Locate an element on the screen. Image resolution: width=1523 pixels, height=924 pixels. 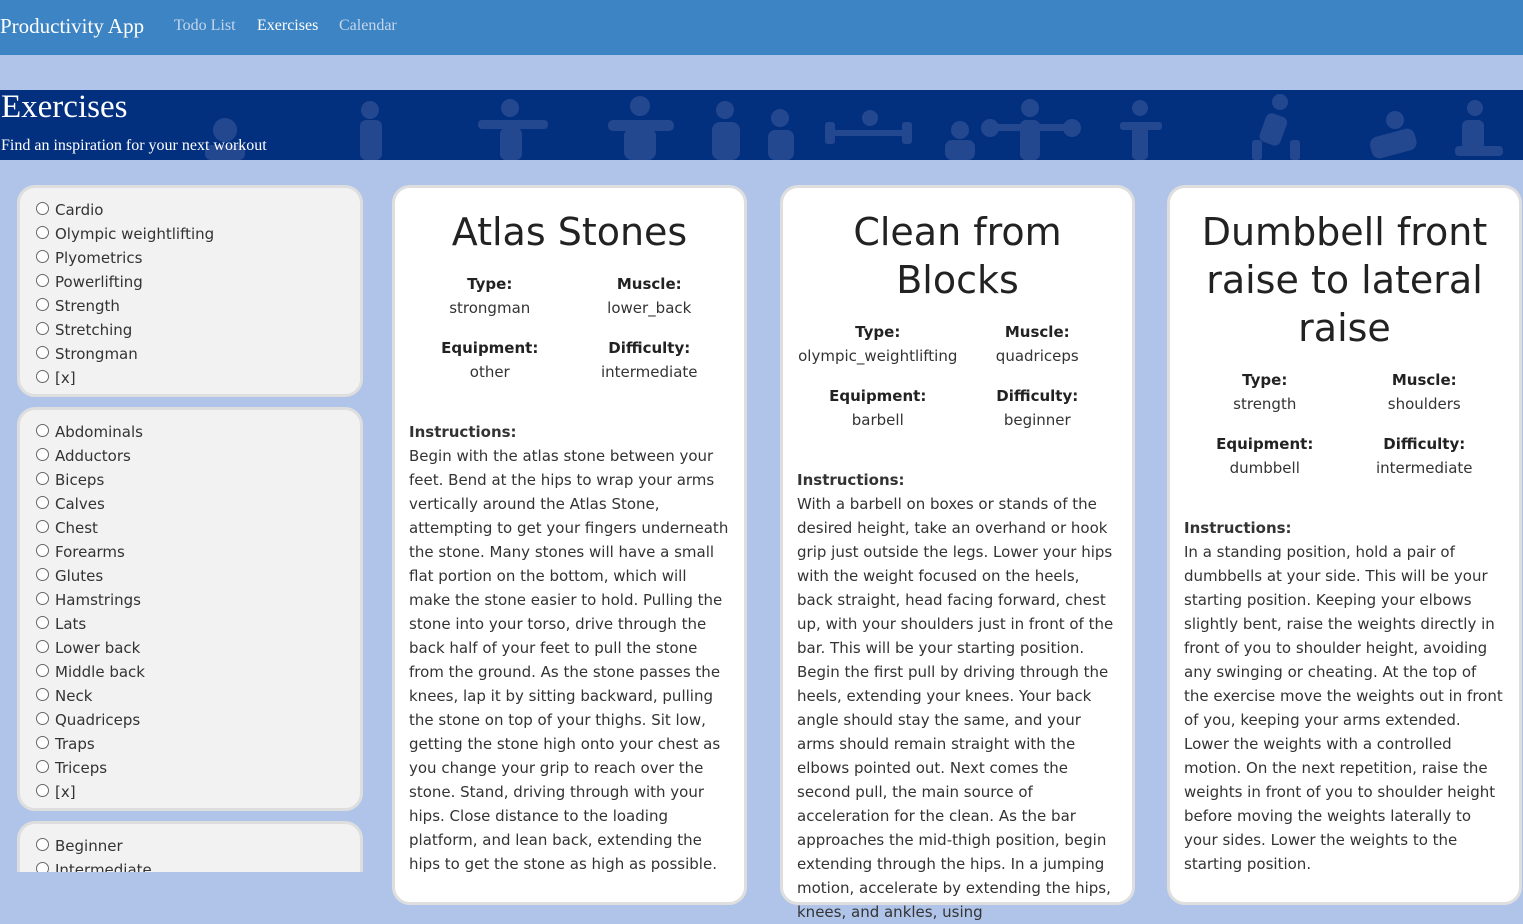
type-filter-option-olympic-weightlifting: Olympic weightlifting is located at coordinates (198, 234).